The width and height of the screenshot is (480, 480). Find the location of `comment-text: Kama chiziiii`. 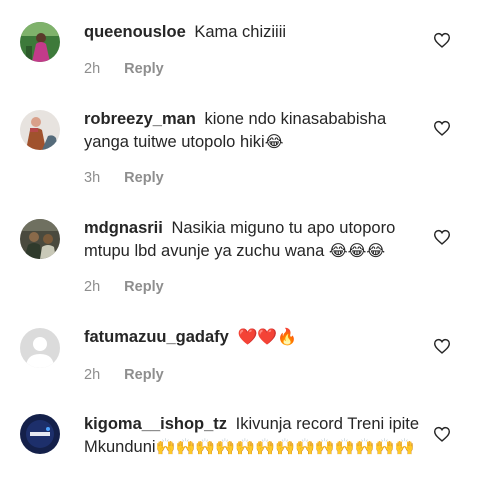

comment-text: Kama chiziiii is located at coordinates (240, 32).